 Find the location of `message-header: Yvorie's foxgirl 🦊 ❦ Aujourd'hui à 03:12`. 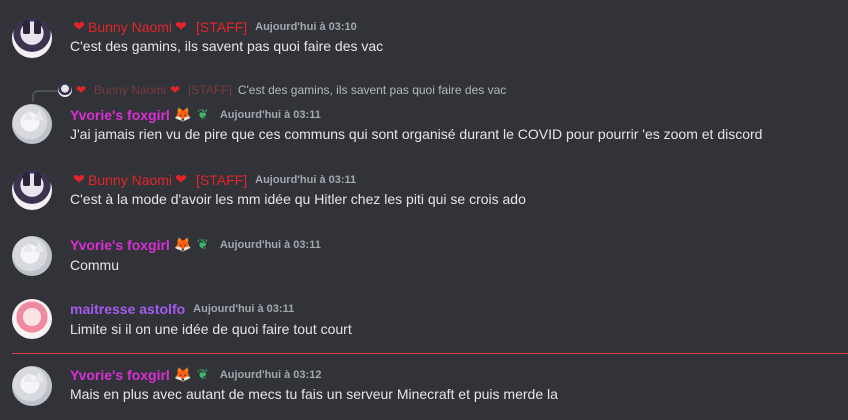

message-header: Yvorie's foxgirl 🦊 ❦ Aujourd'hui à 03:12 is located at coordinates (195, 375).